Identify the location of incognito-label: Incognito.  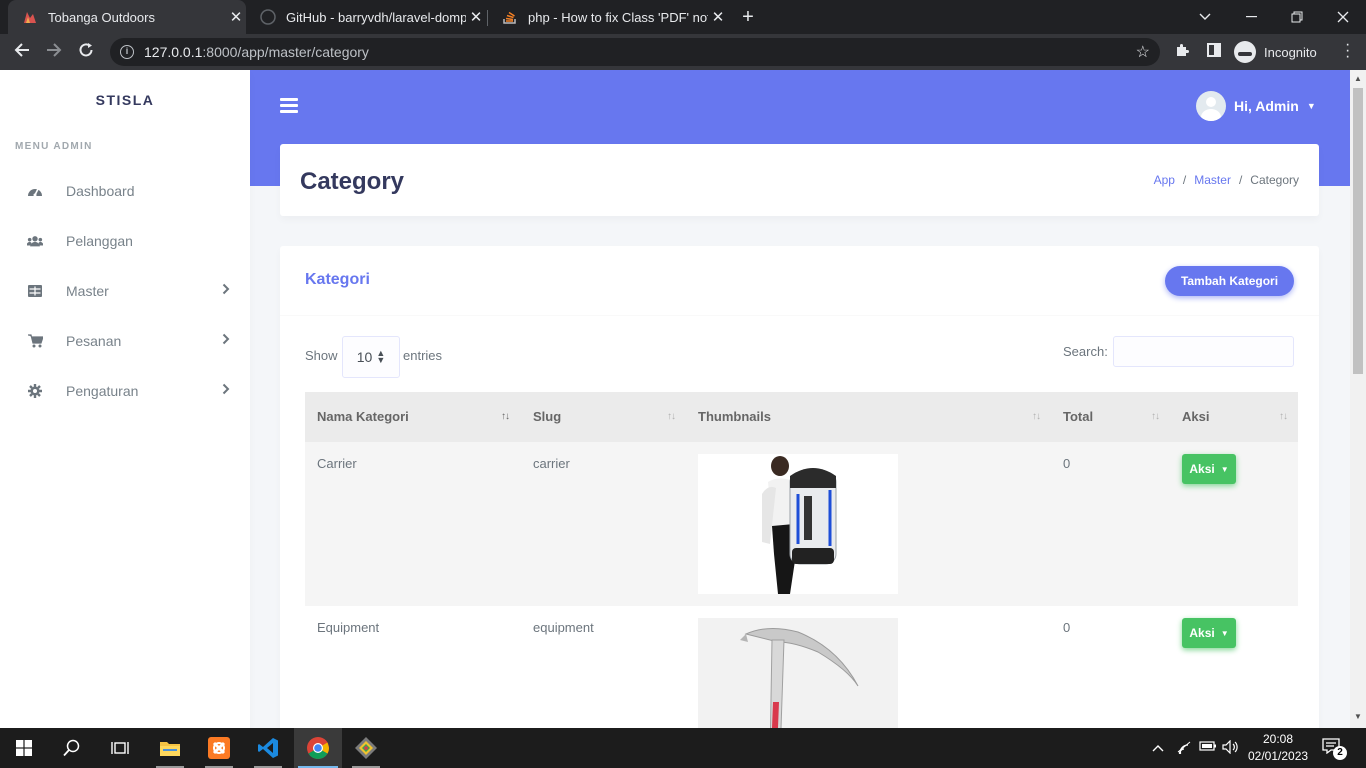
(1290, 52).